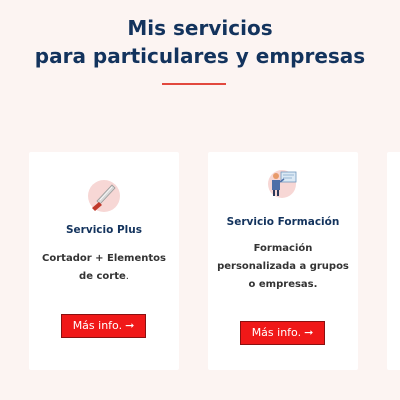 This screenshot has height=400, width=400. Describe the element at coordinates (283, 248) in the screenshot. I see `description-line: Formación` at that location.